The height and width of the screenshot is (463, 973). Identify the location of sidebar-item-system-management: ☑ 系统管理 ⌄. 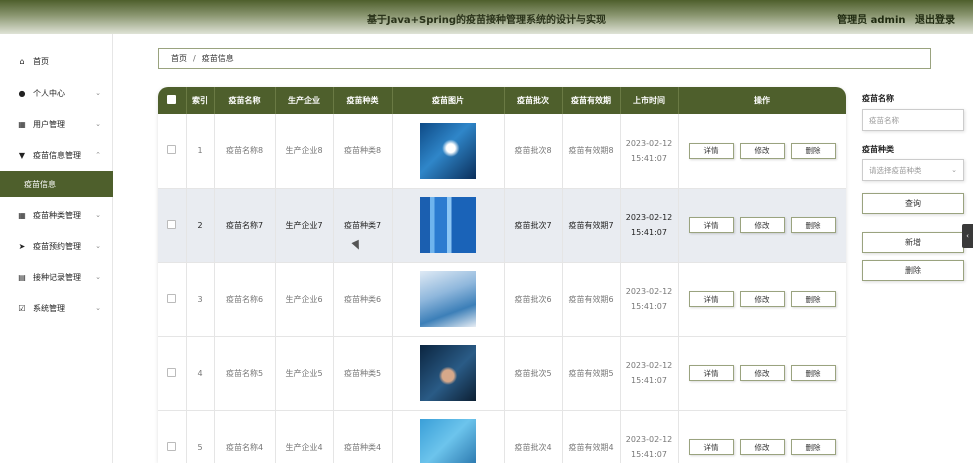
(56, 308).